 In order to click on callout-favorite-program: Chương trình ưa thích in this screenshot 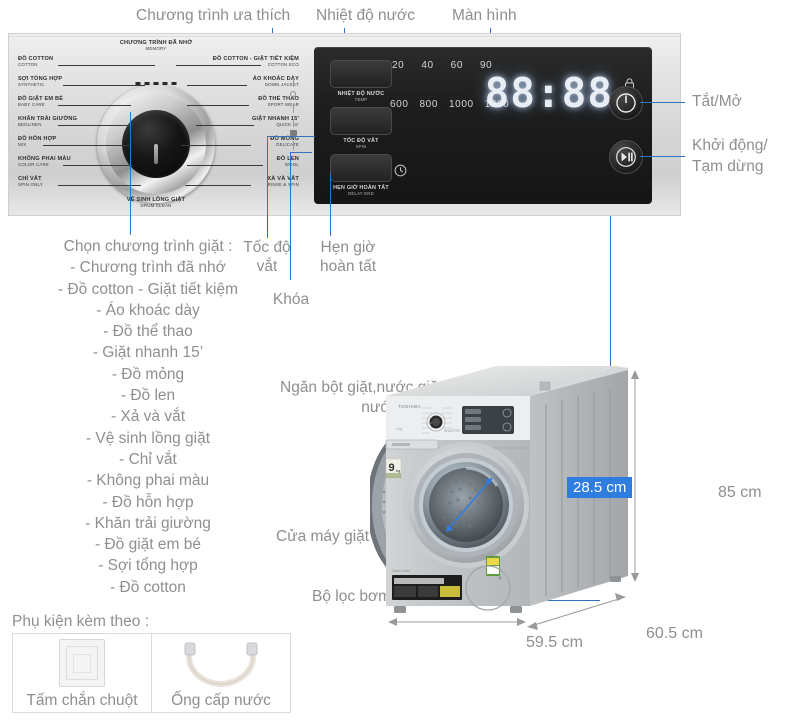, I will do `click(213, 15)`.